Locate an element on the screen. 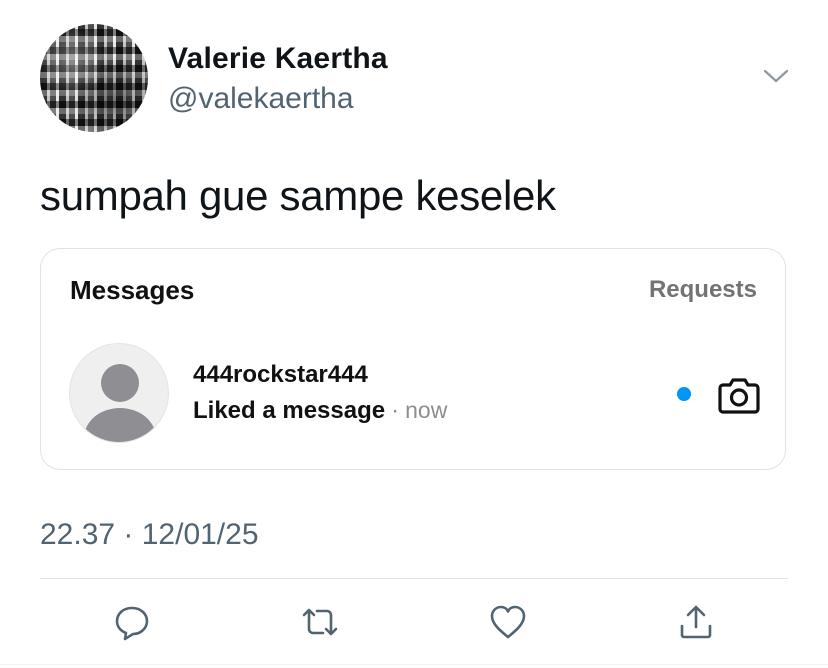  bottom-border is located at coordinates (414, 664).